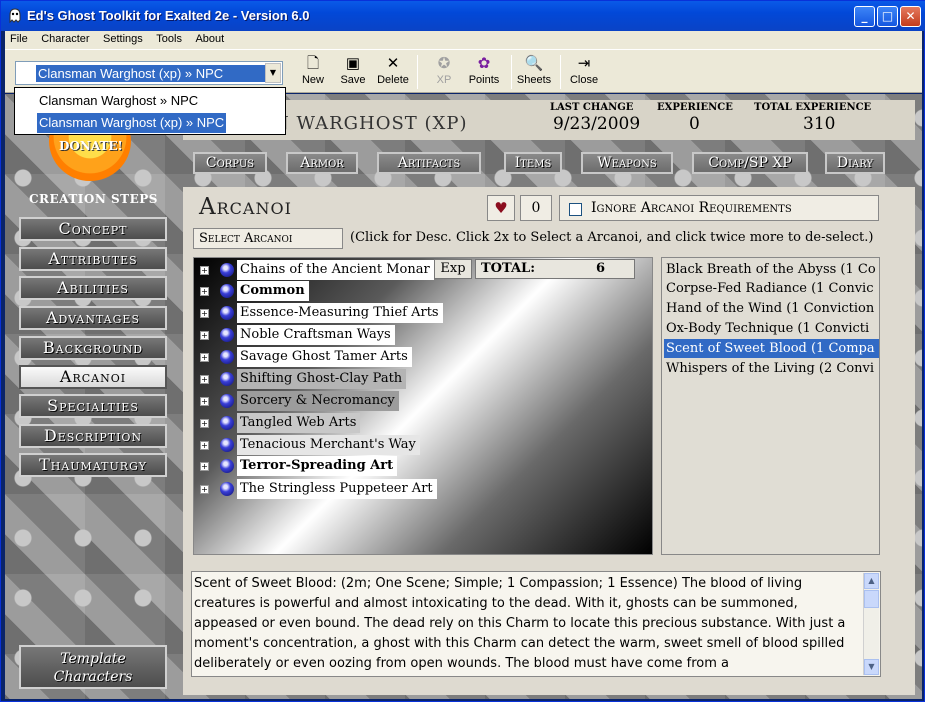 The height and width of the screenshot is (702, 925). I want to click on scroll-down-icon: ▼, so click(871, 667).